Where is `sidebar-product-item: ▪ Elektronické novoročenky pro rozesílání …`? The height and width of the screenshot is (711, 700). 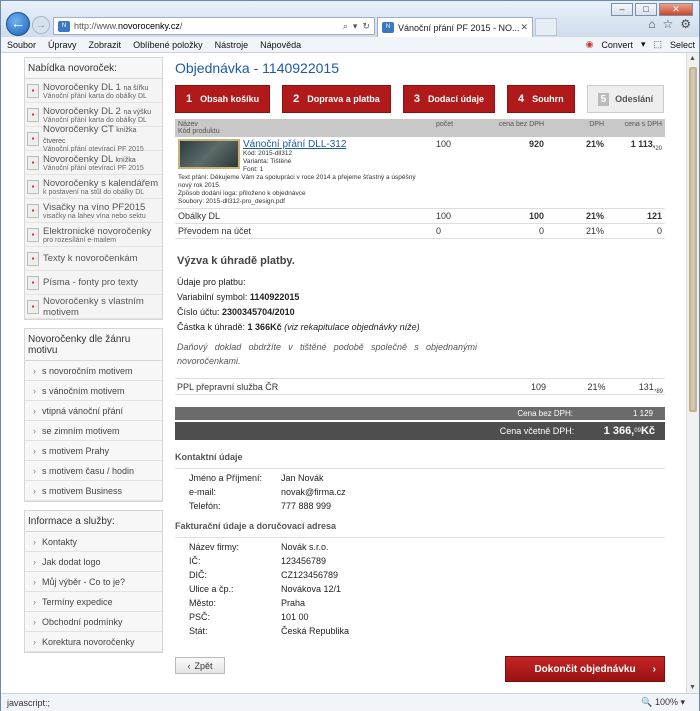 sidebar-product-item: ▪ Elektronické novoročenky pro rozesílání … is located at coordinates (93, 235).